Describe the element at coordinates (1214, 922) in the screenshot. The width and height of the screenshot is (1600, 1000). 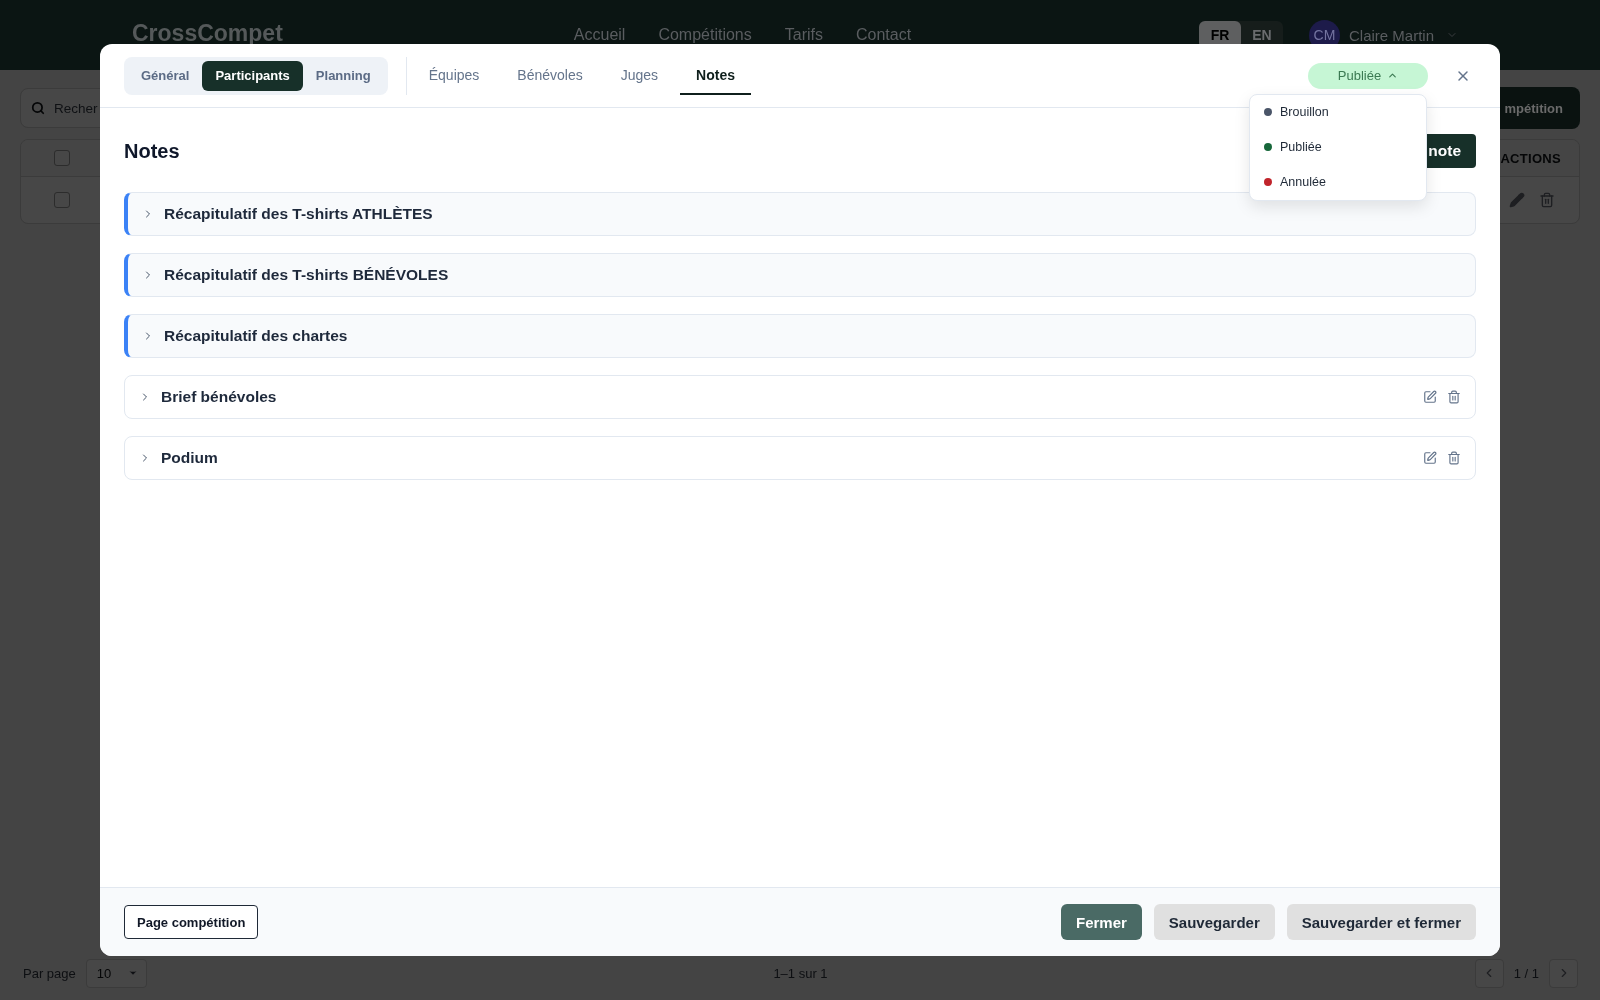
I see `save-button: Sauvegarder` at that location.